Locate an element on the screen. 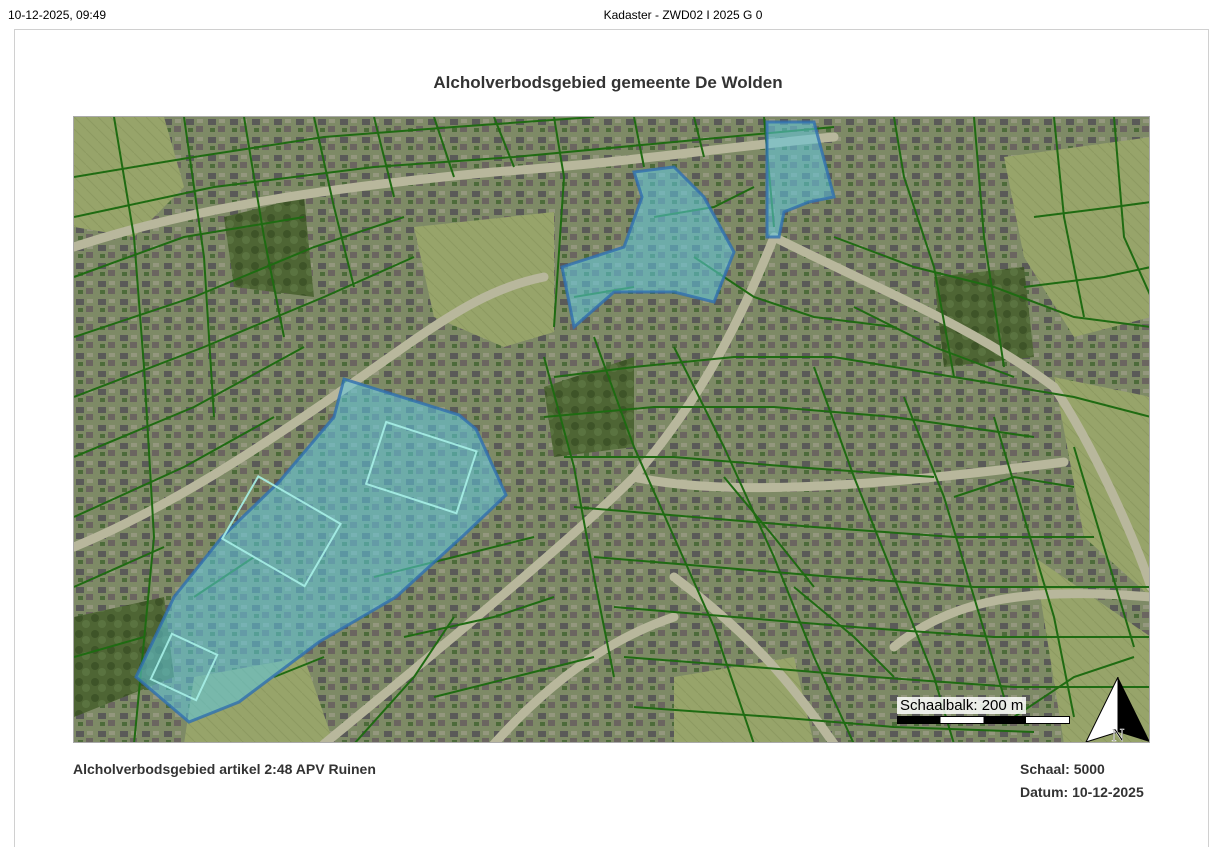 The image size is (1216, 847). scalebar: Schaalbalk: 200 m is located at coordinates (984, 710).